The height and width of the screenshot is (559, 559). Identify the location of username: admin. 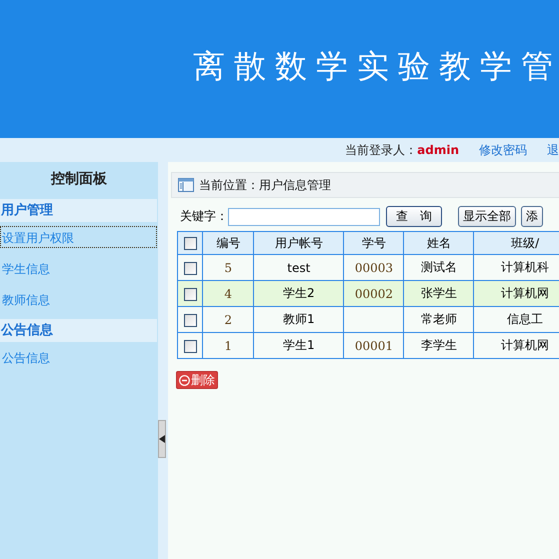
(438, 150).